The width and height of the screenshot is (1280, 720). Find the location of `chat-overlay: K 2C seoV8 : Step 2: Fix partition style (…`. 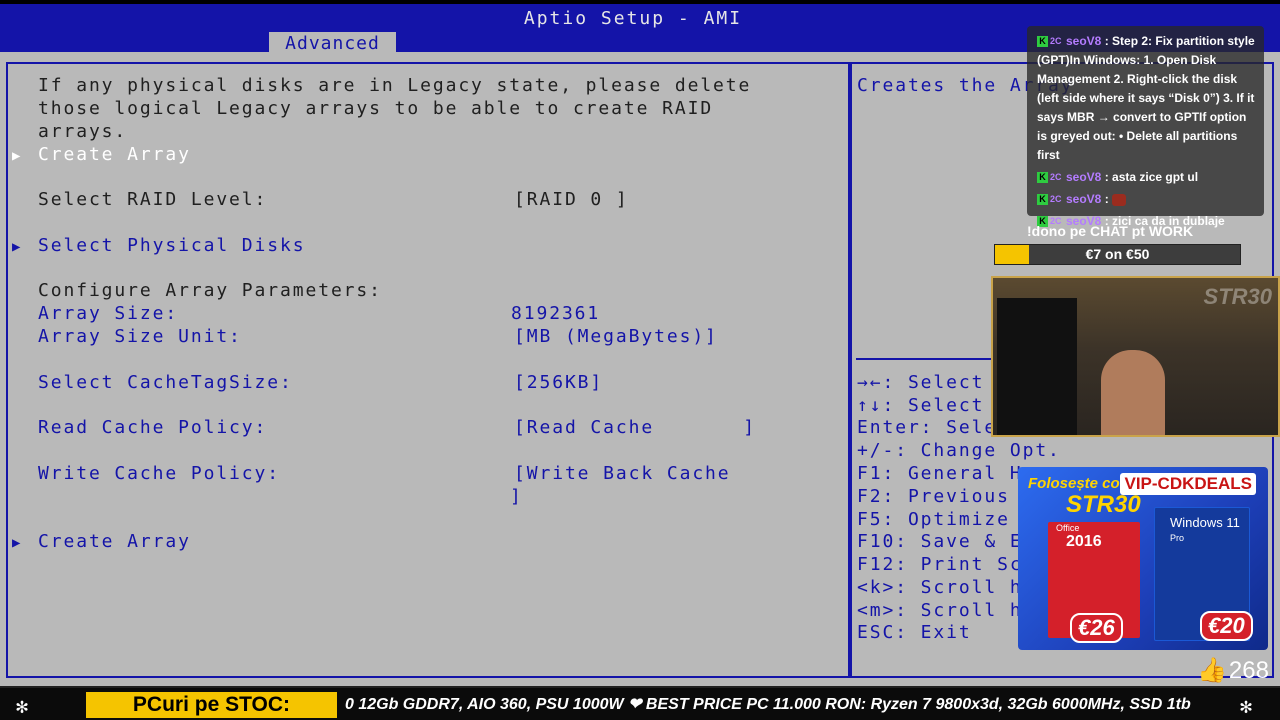

chat-overlay: K 2C seoV8 : Step 2: Fix partition style (… is located at coordinates (1145, 127).